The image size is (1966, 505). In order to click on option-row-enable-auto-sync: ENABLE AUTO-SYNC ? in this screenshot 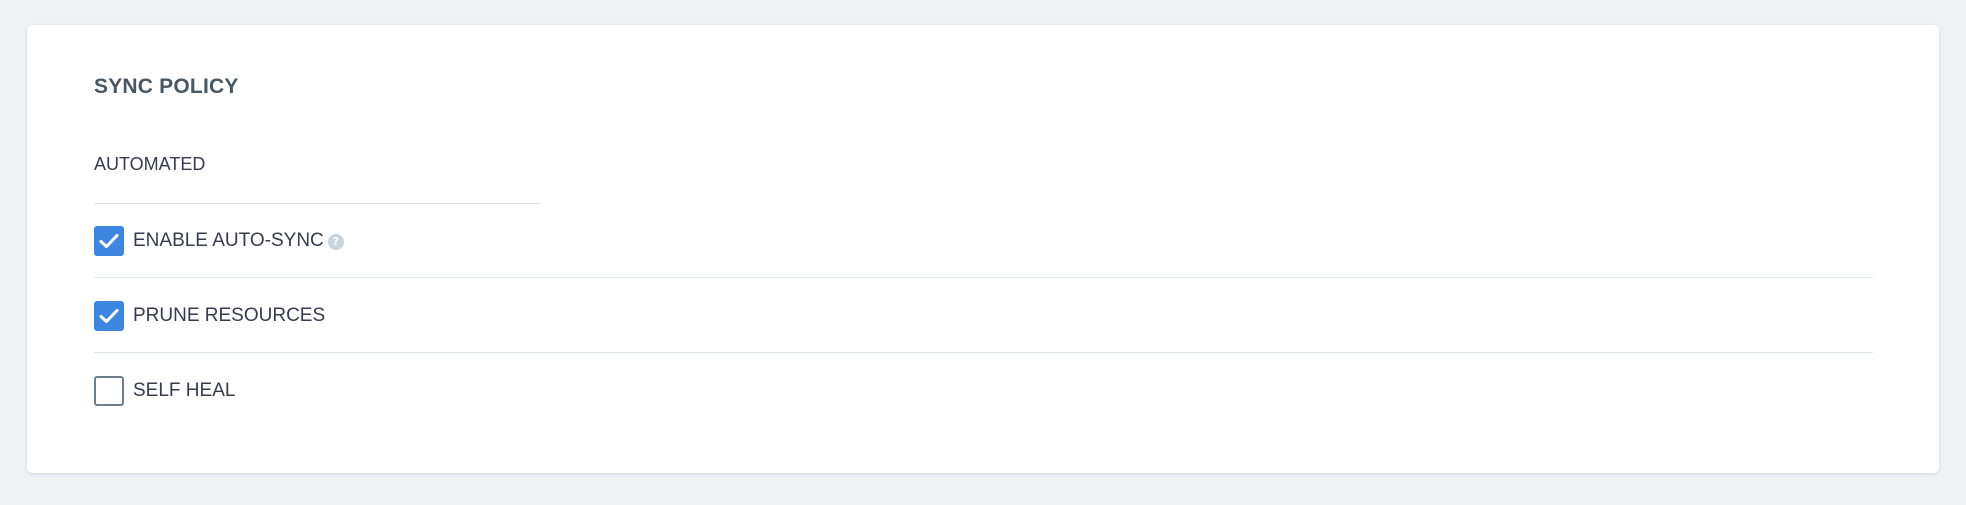, I will do `click(983, 241)`.